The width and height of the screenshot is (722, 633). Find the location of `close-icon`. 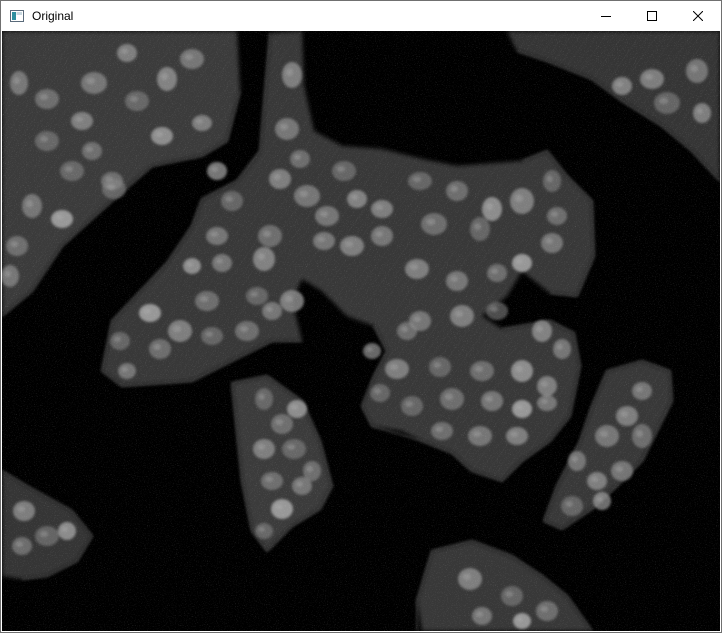

close-icon is located at coordinates (698, 16).